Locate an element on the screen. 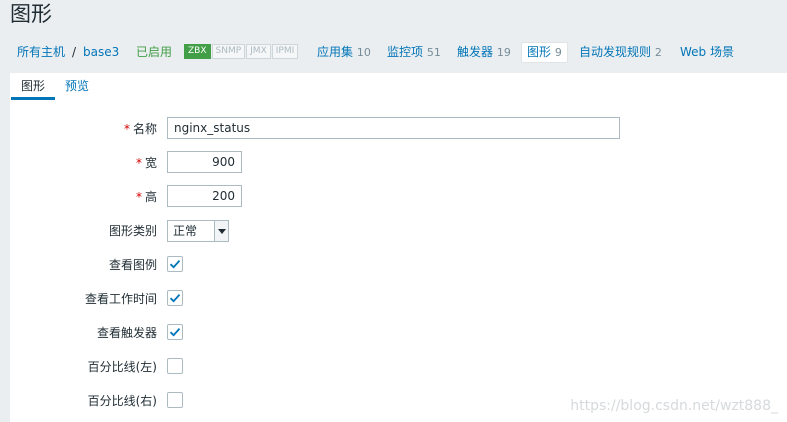  form-tabs: 图形 预览 is located at coordinates (398, 87).